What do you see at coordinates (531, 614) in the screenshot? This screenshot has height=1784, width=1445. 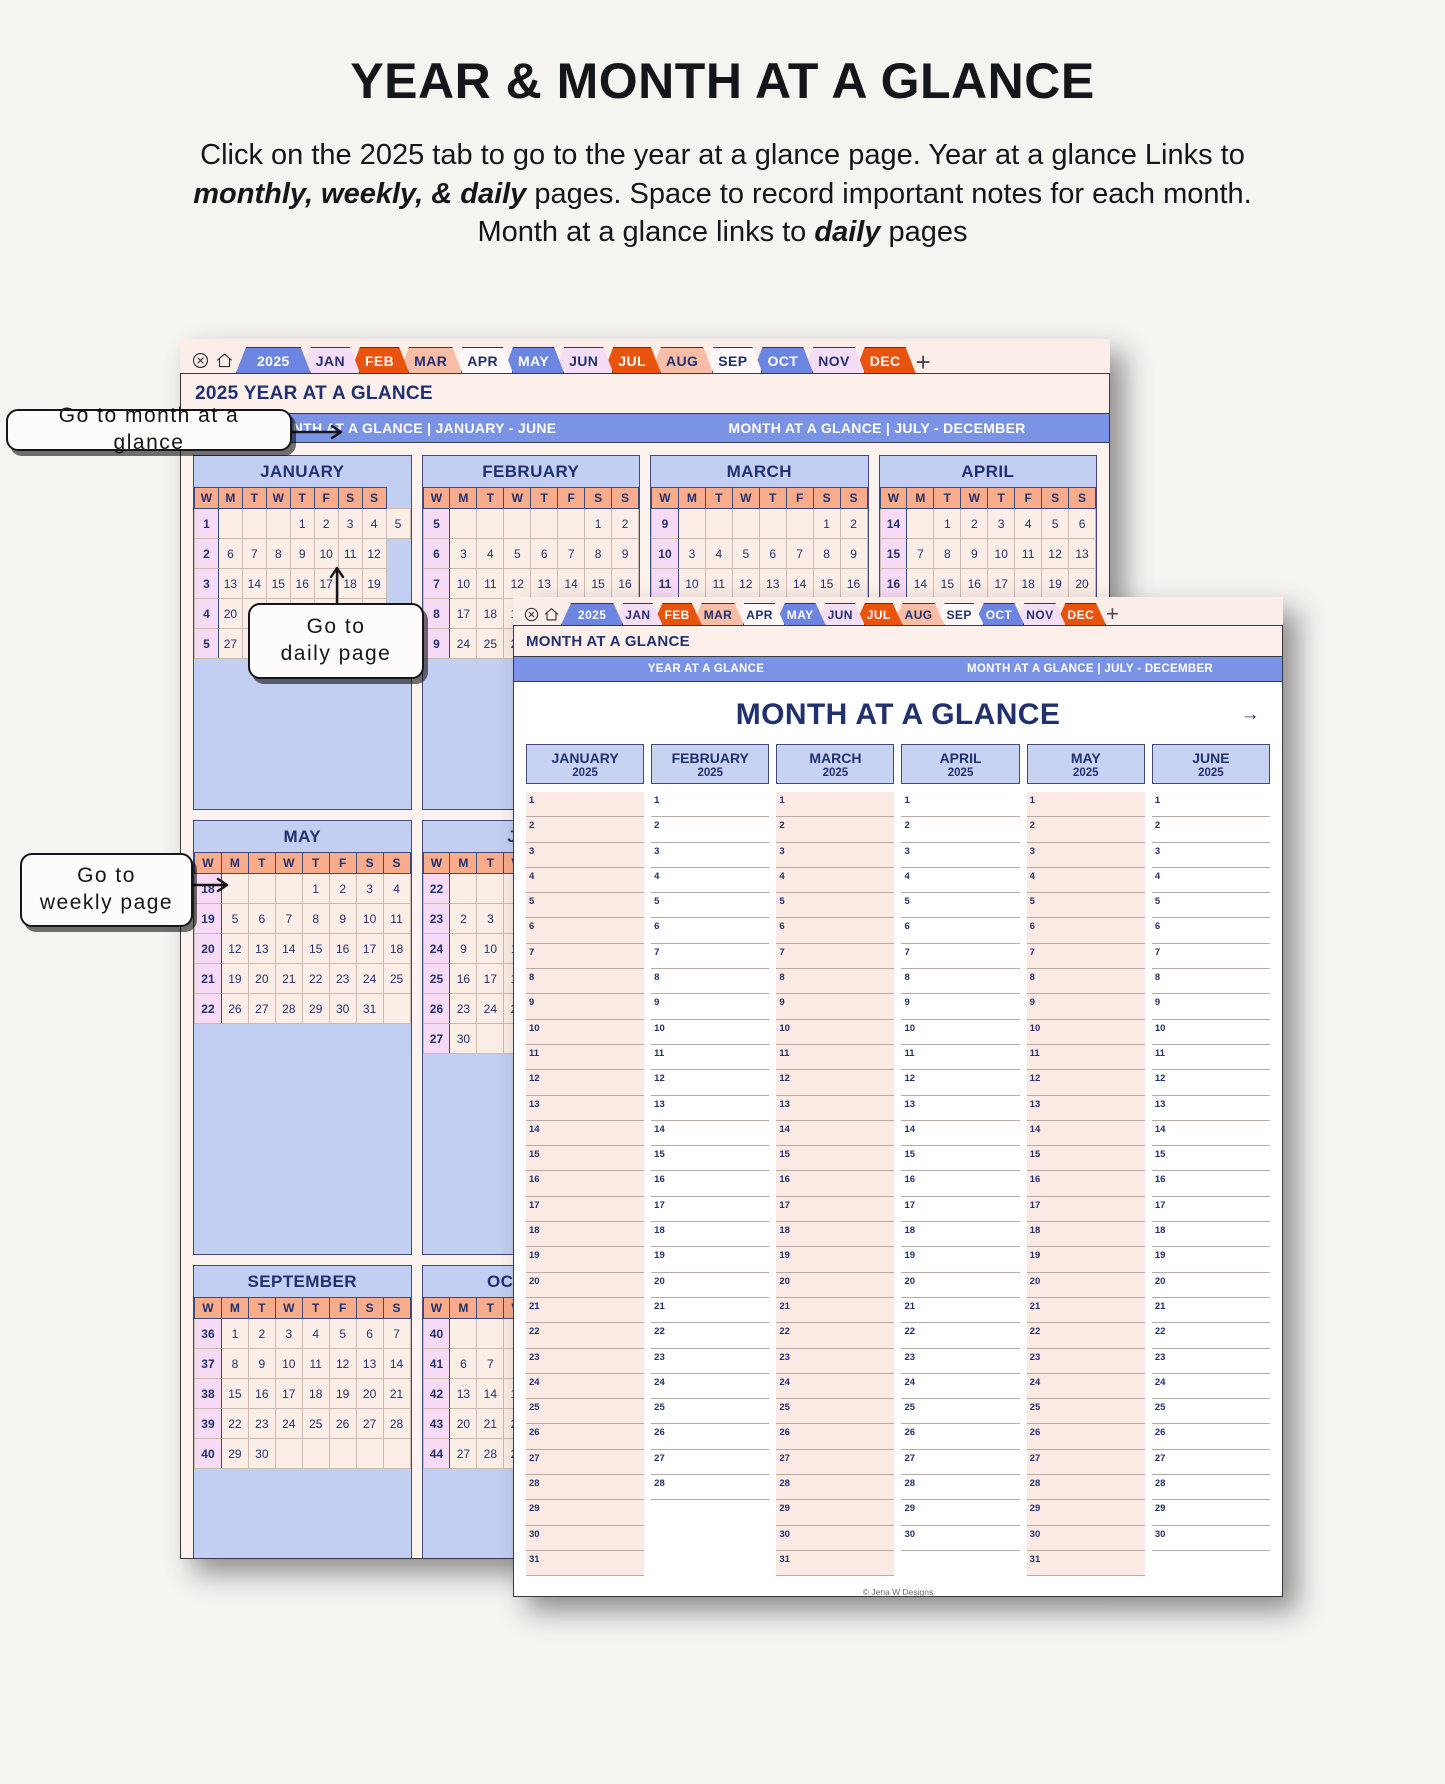 I see `close-circle-icon` at bounding box center [531, 614].